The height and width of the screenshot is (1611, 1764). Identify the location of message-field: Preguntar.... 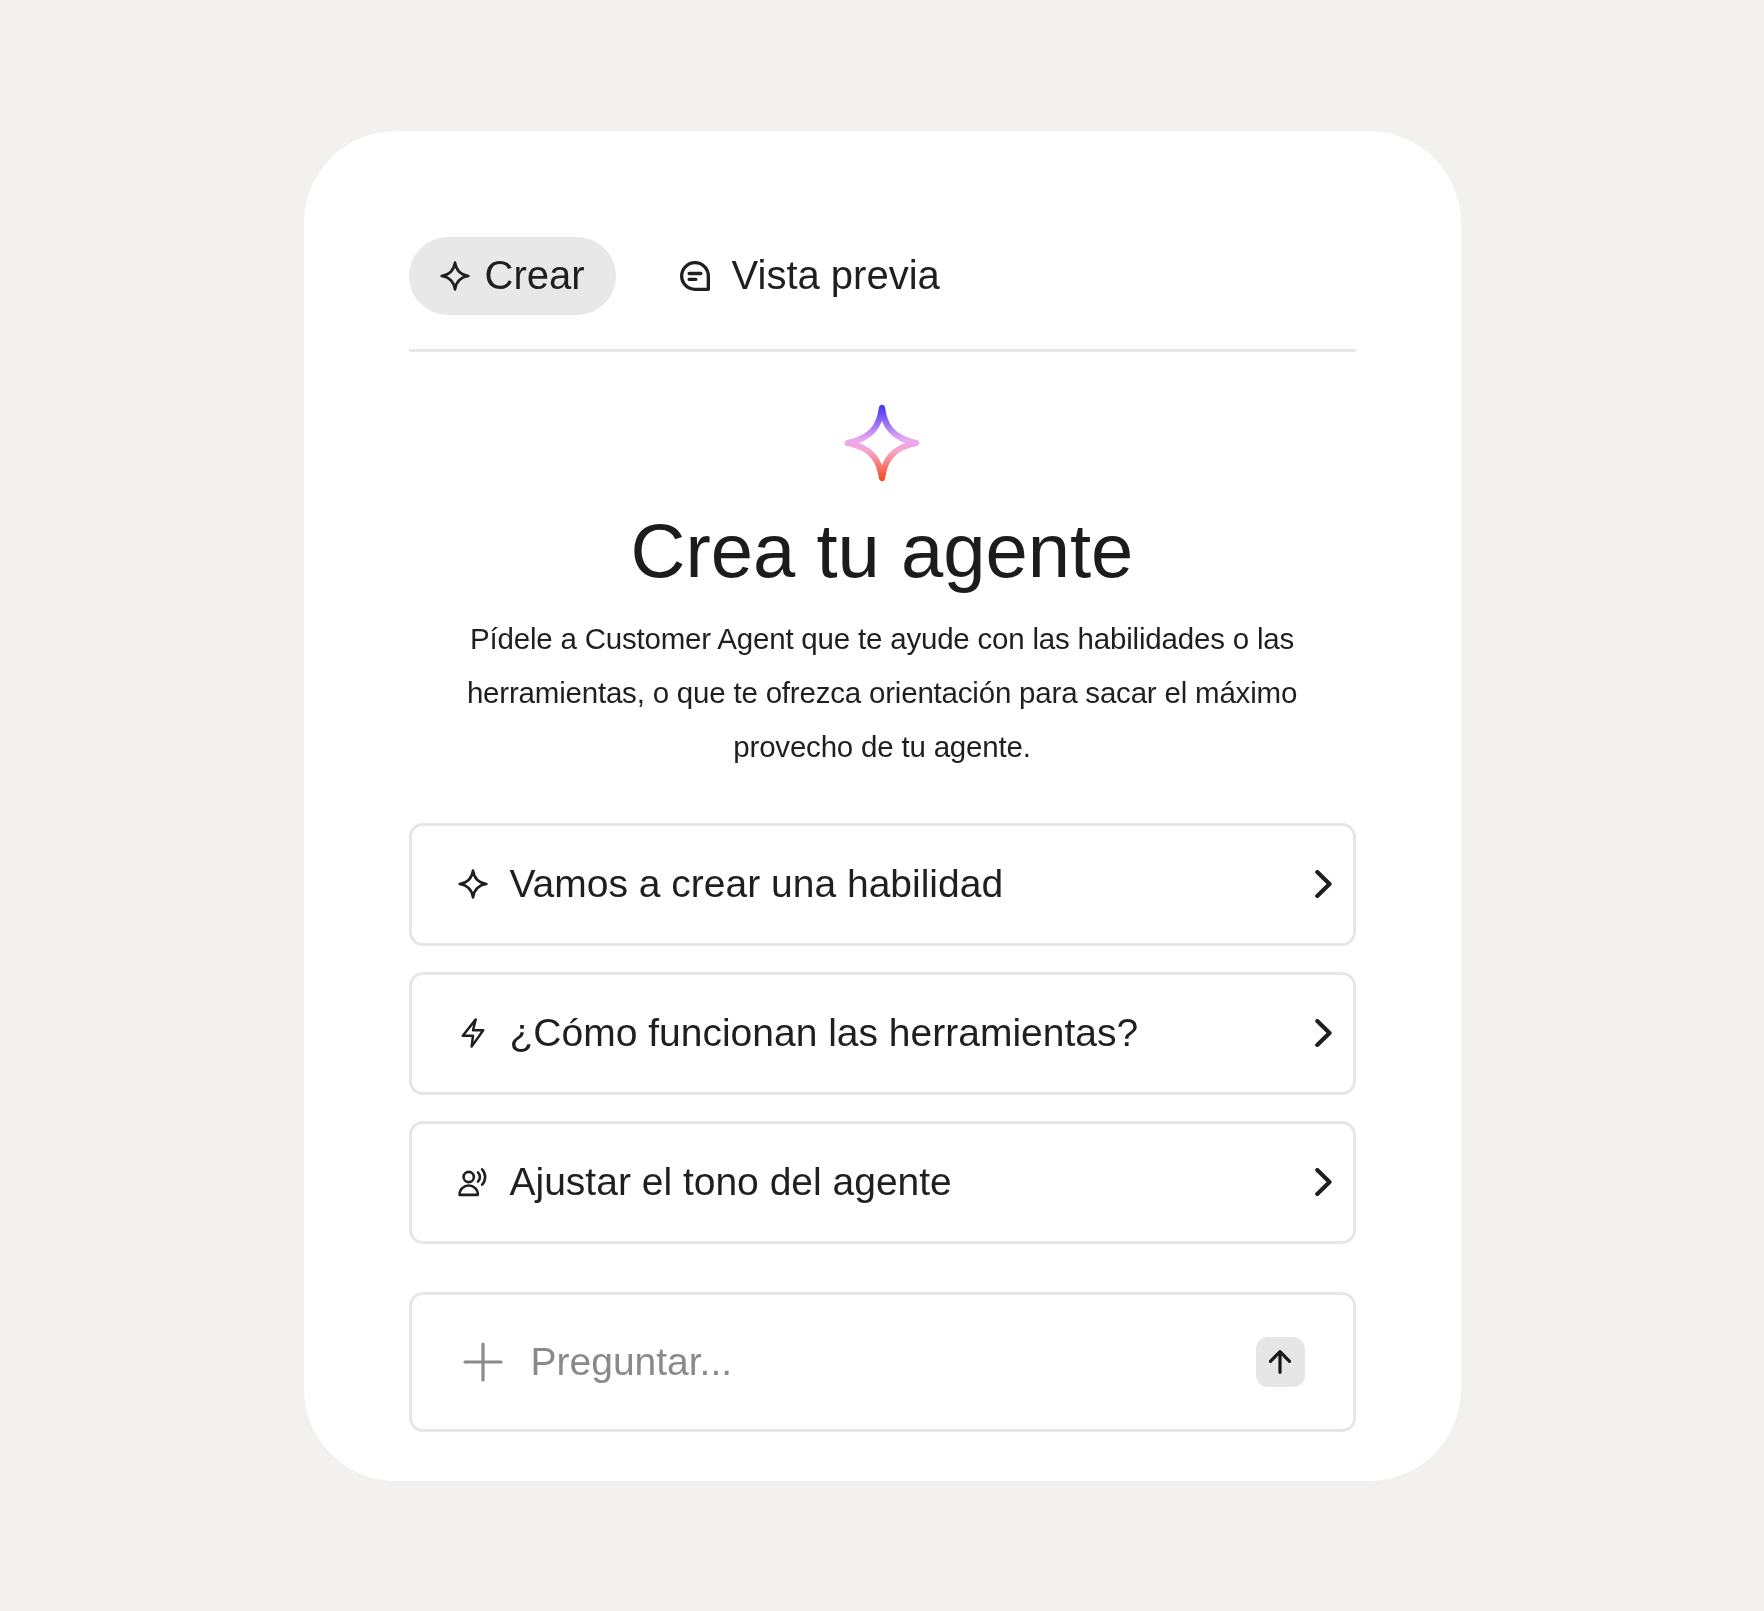
(882, 1361).